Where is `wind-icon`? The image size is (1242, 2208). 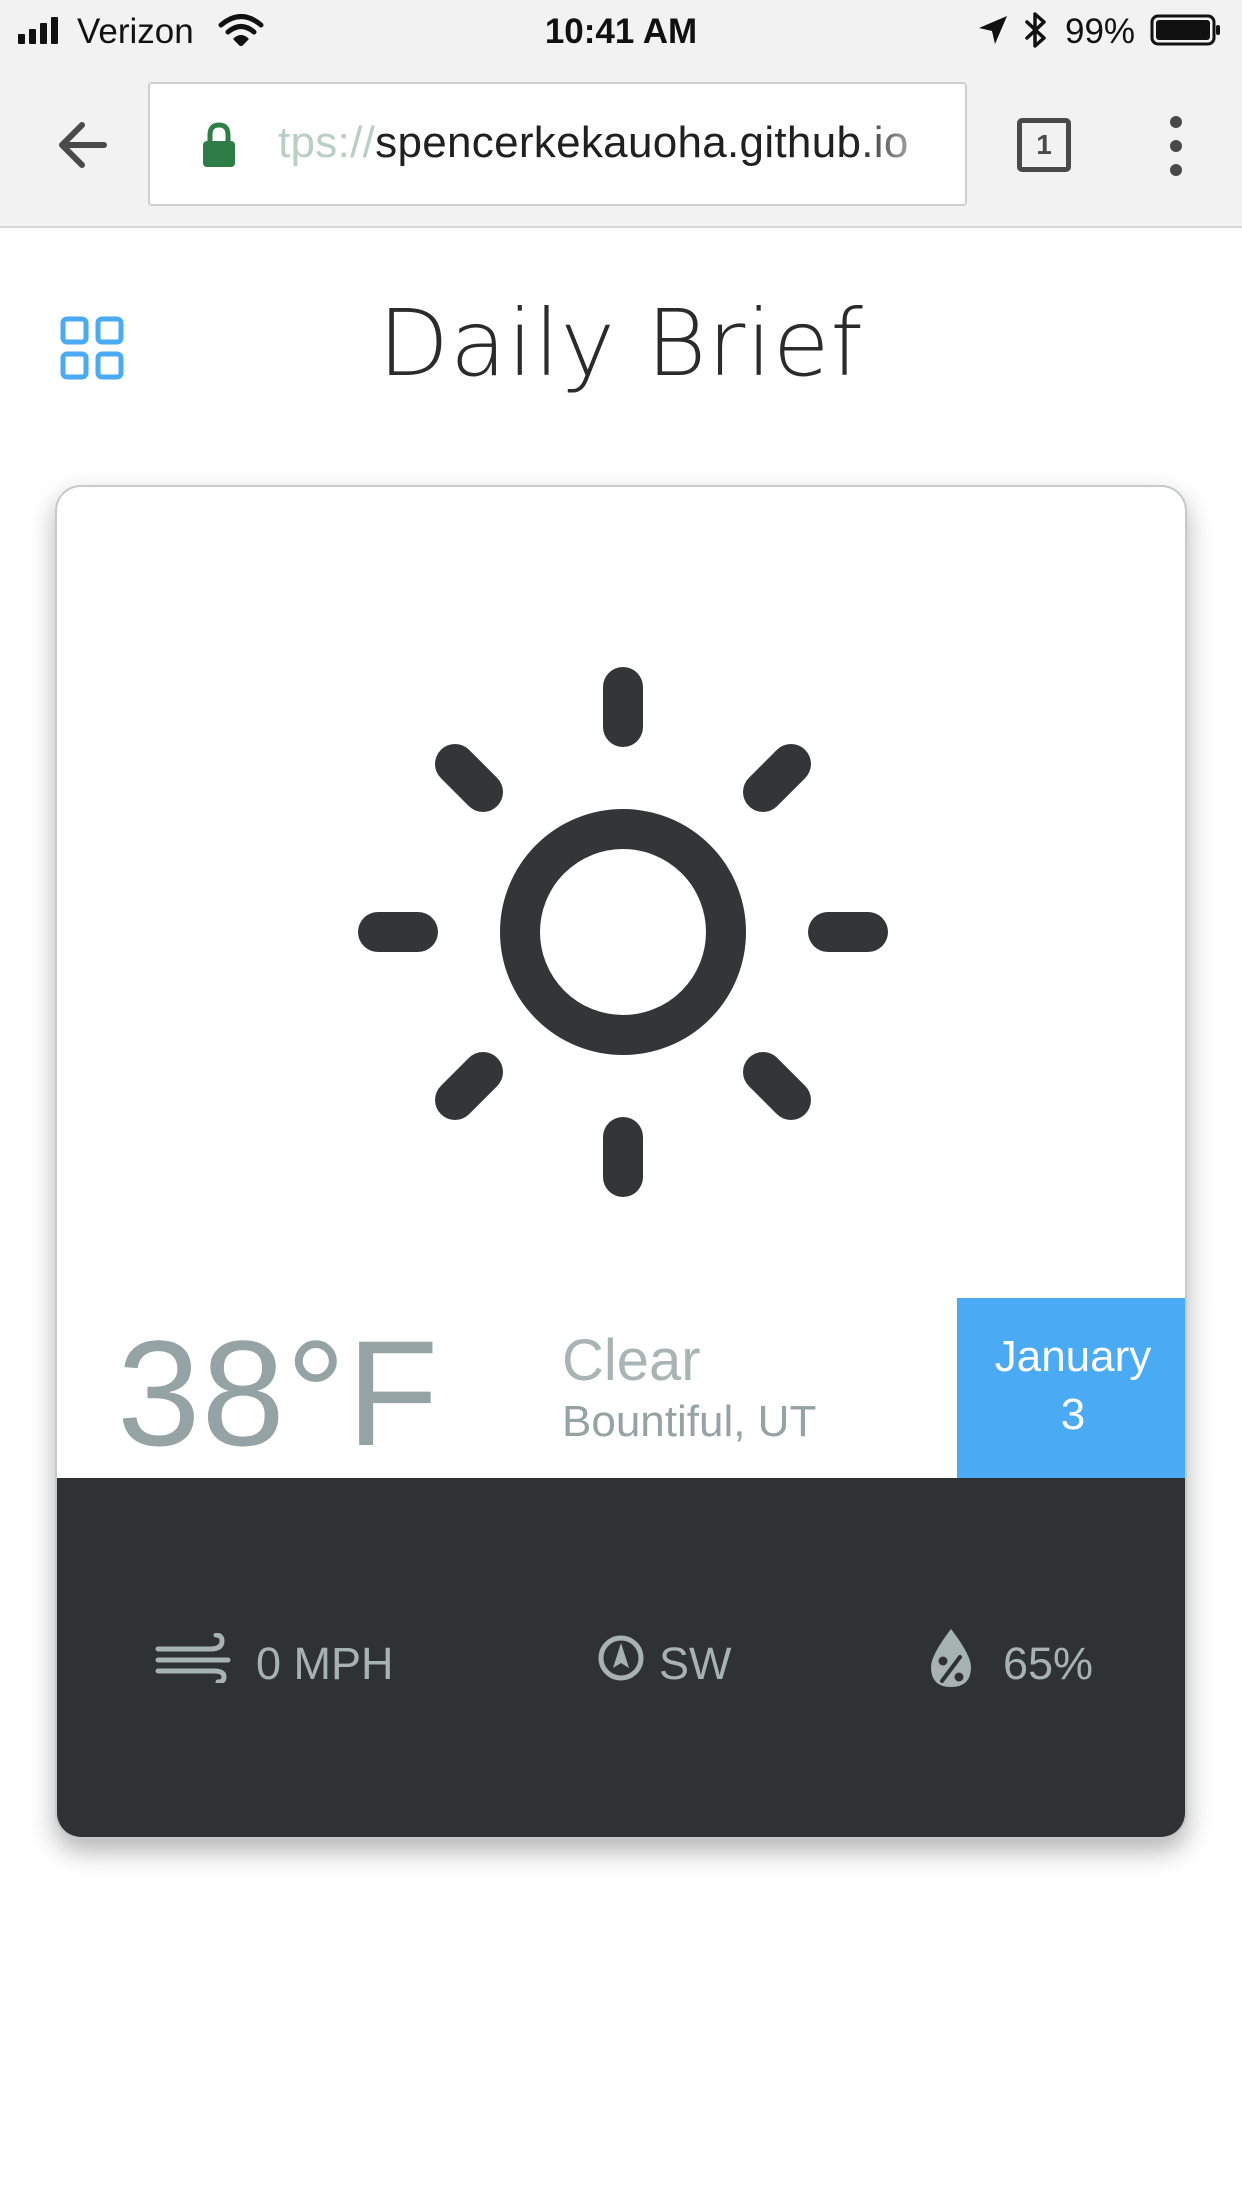 wind-icon is located at coordinates (193, 1658).